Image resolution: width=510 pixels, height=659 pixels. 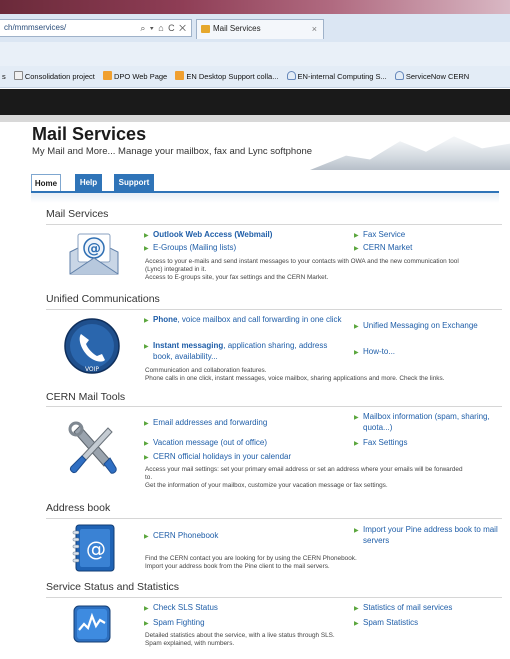 I want to click on section-title-address-book: Address book, so click(x=78, y=508).